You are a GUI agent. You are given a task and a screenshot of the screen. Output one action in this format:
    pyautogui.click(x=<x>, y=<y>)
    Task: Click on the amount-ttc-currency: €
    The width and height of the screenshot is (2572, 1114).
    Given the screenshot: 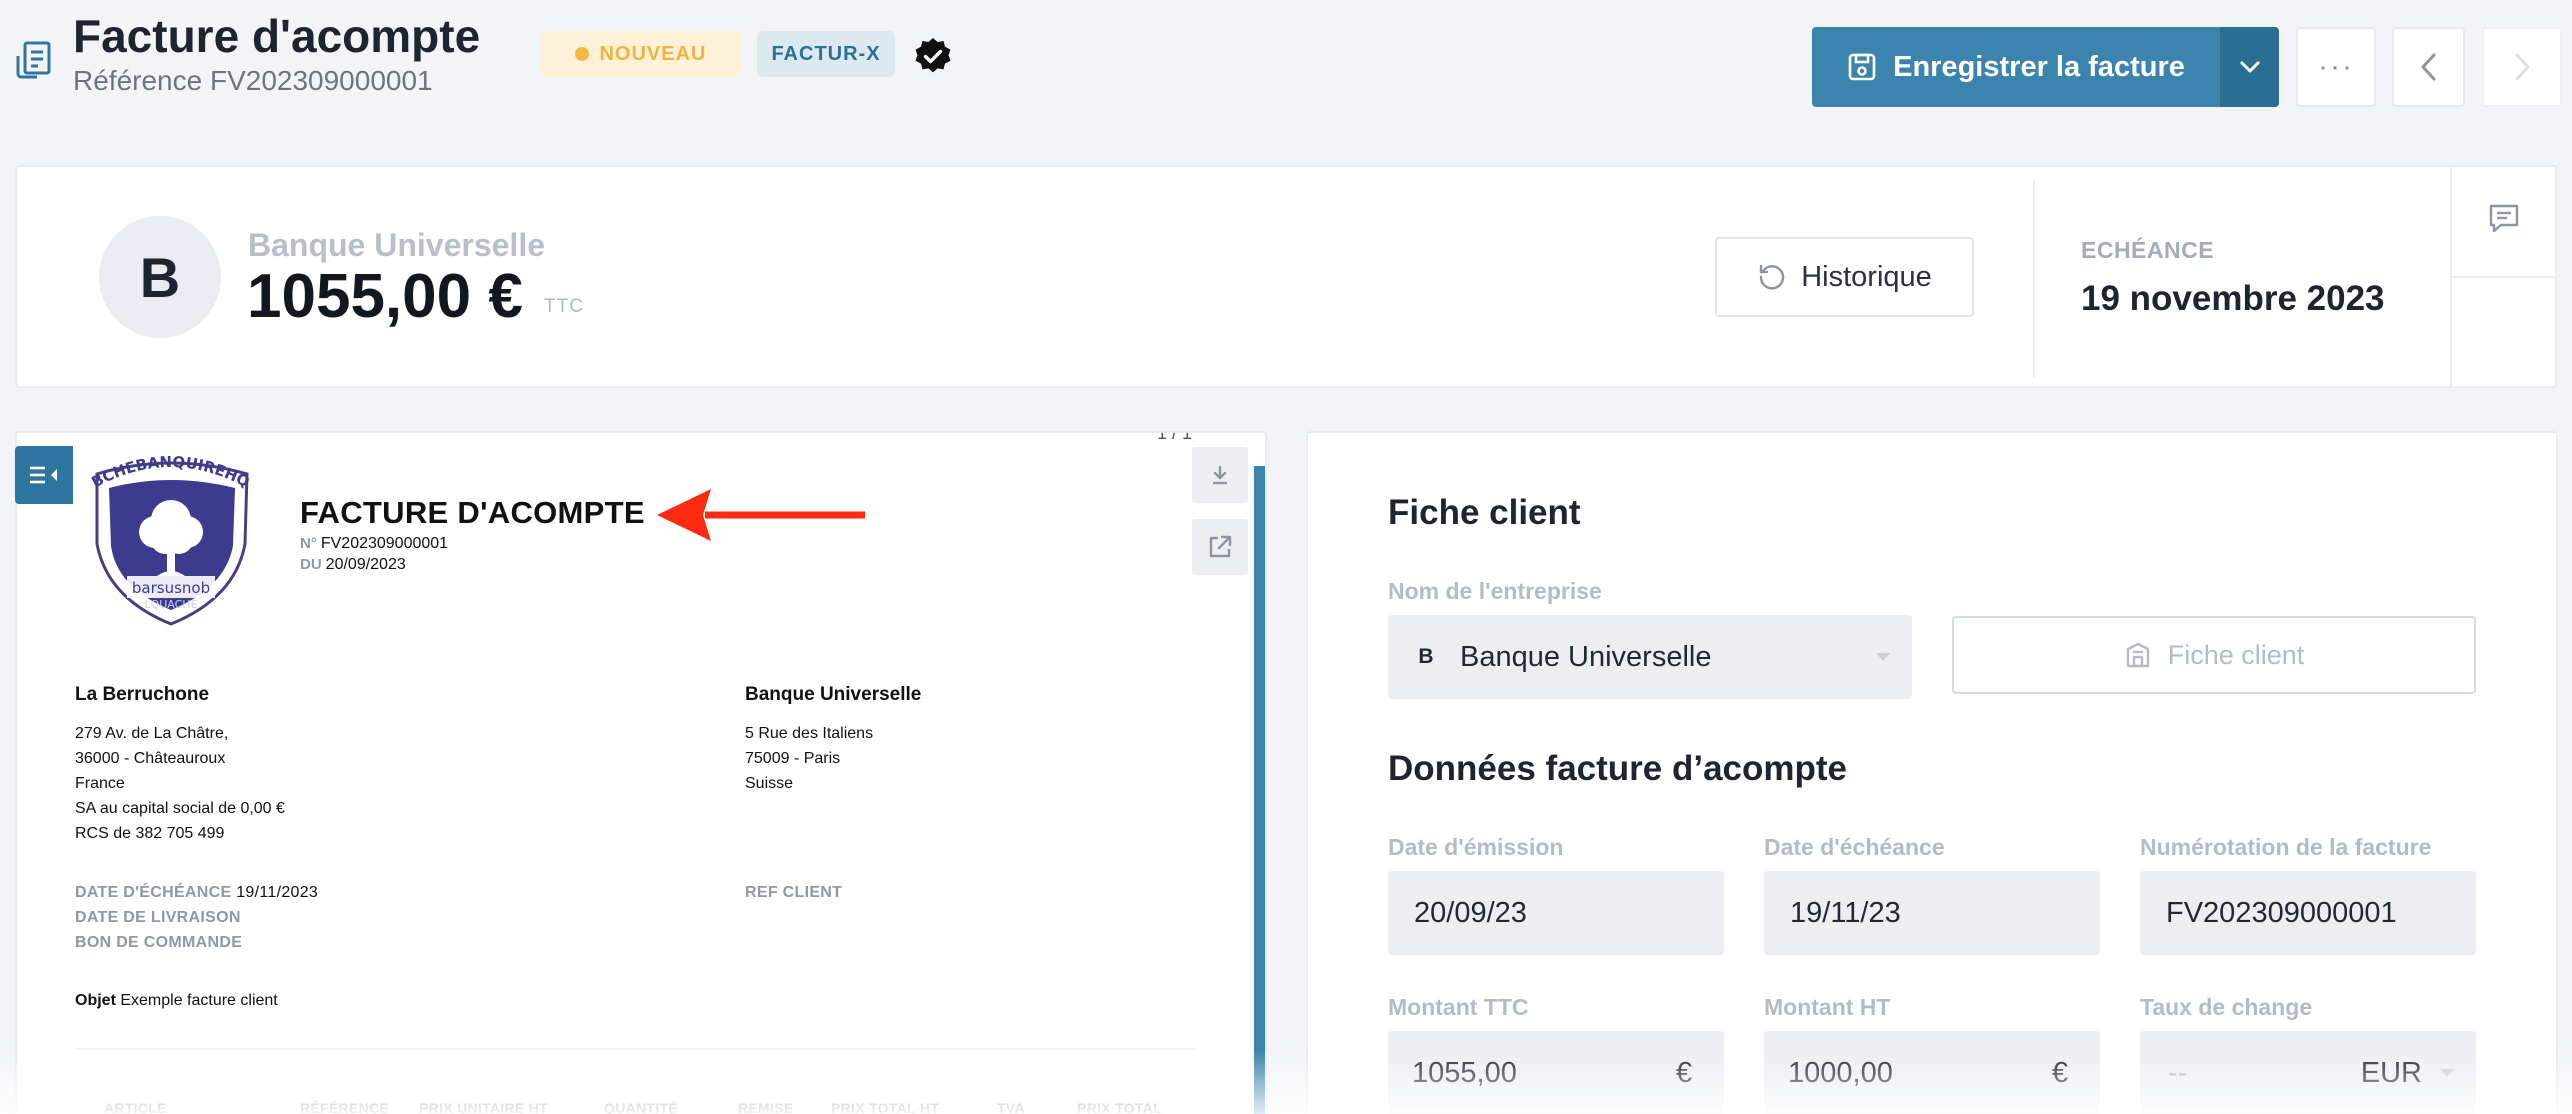 What is the action you would take?
    pyautogui.click(x=1683, y=1072)
    